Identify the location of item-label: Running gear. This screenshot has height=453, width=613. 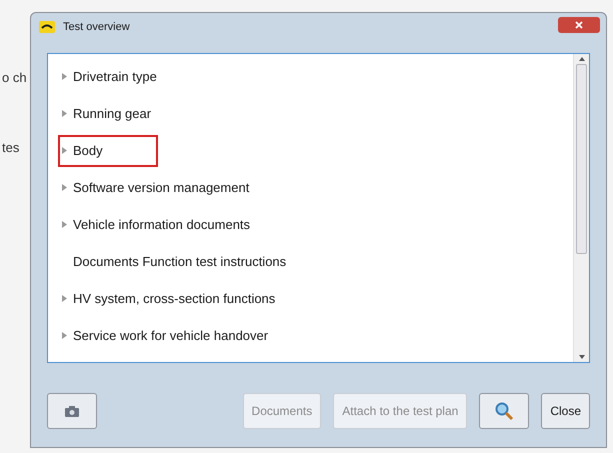
(112, 113).